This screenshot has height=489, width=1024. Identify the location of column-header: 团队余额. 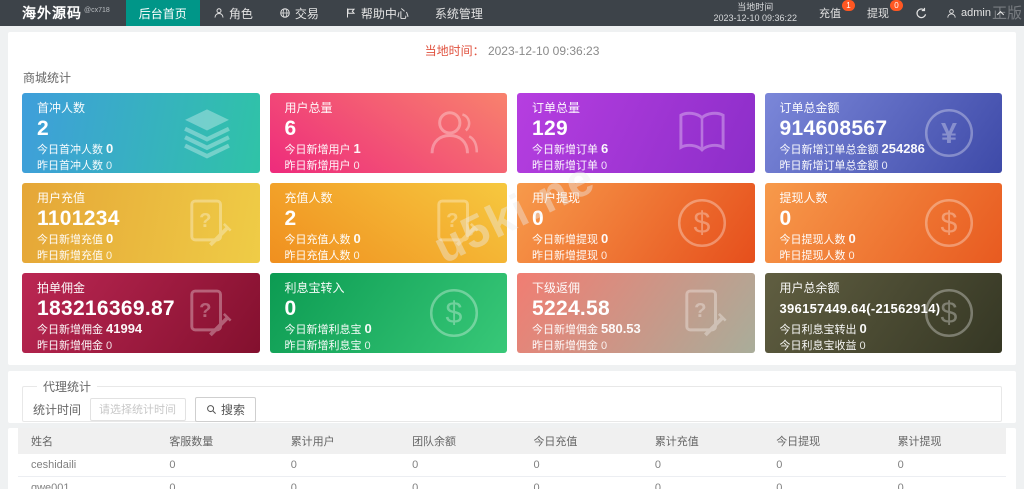
(460, 441).